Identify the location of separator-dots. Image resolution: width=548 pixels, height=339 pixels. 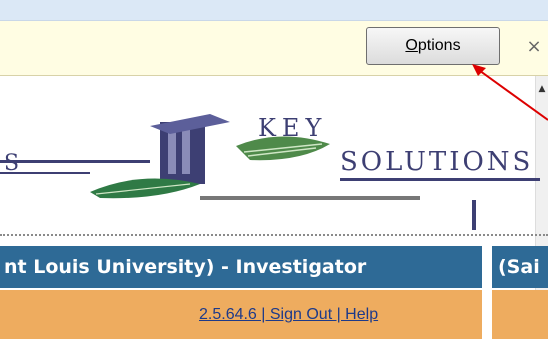
(274, 237).